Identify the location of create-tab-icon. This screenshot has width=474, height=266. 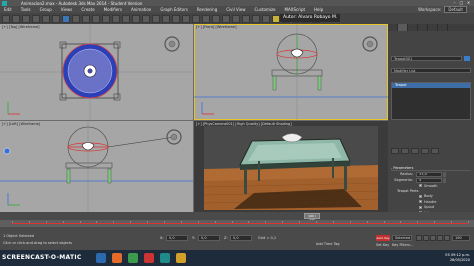
(393, 27).